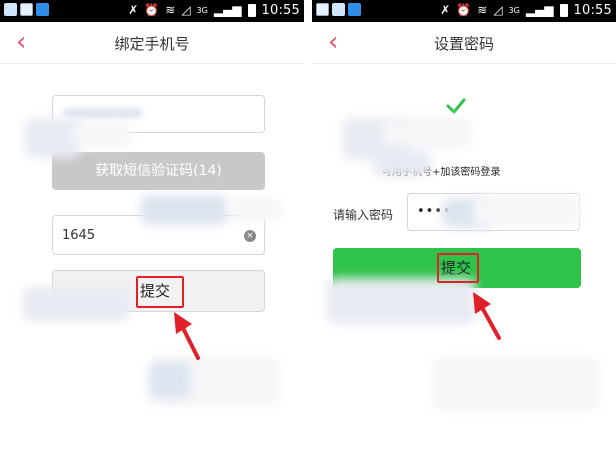 The width and height of the screenshot is (616, 471). I want to click on page-title: 绑定手机号, so click(152, 44).